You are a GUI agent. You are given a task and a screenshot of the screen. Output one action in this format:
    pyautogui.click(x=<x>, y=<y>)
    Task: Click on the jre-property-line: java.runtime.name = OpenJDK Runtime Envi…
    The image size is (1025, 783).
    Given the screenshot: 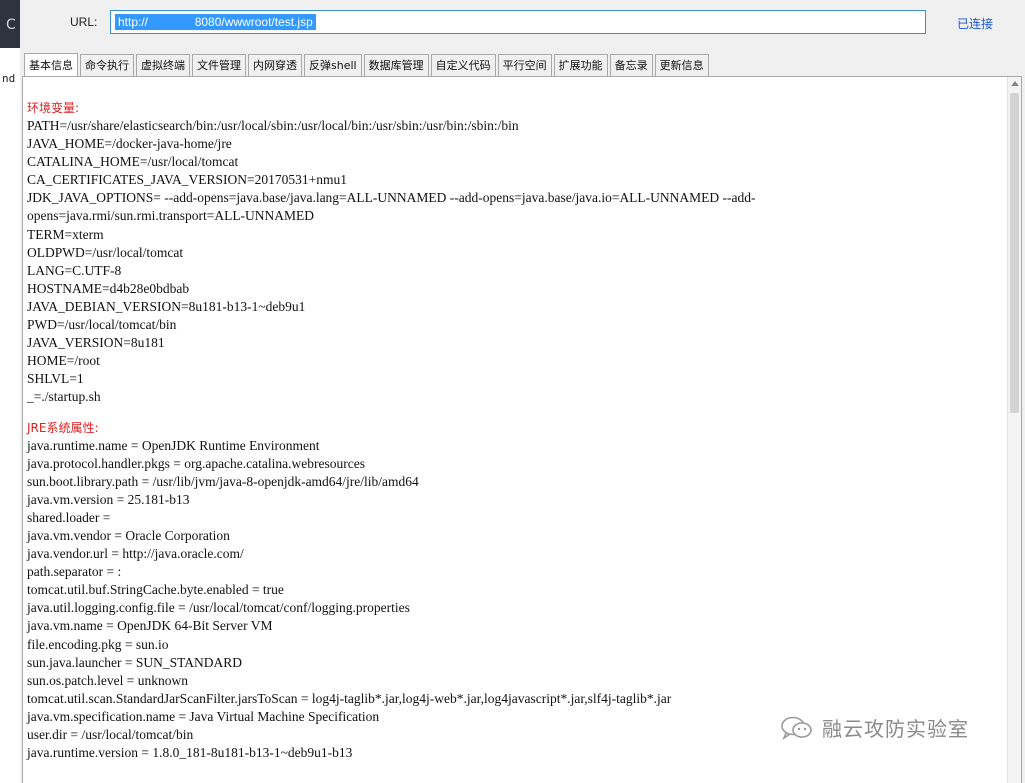 What is the action you would take?
    pyautogui.click(x=173, y=445)
    